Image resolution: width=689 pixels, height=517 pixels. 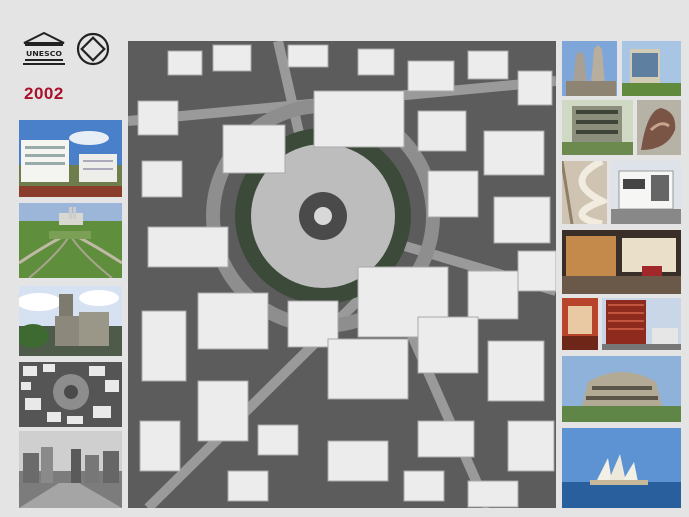 I want to click on sydney-opera-house-photo, so click(x=621, y=468).